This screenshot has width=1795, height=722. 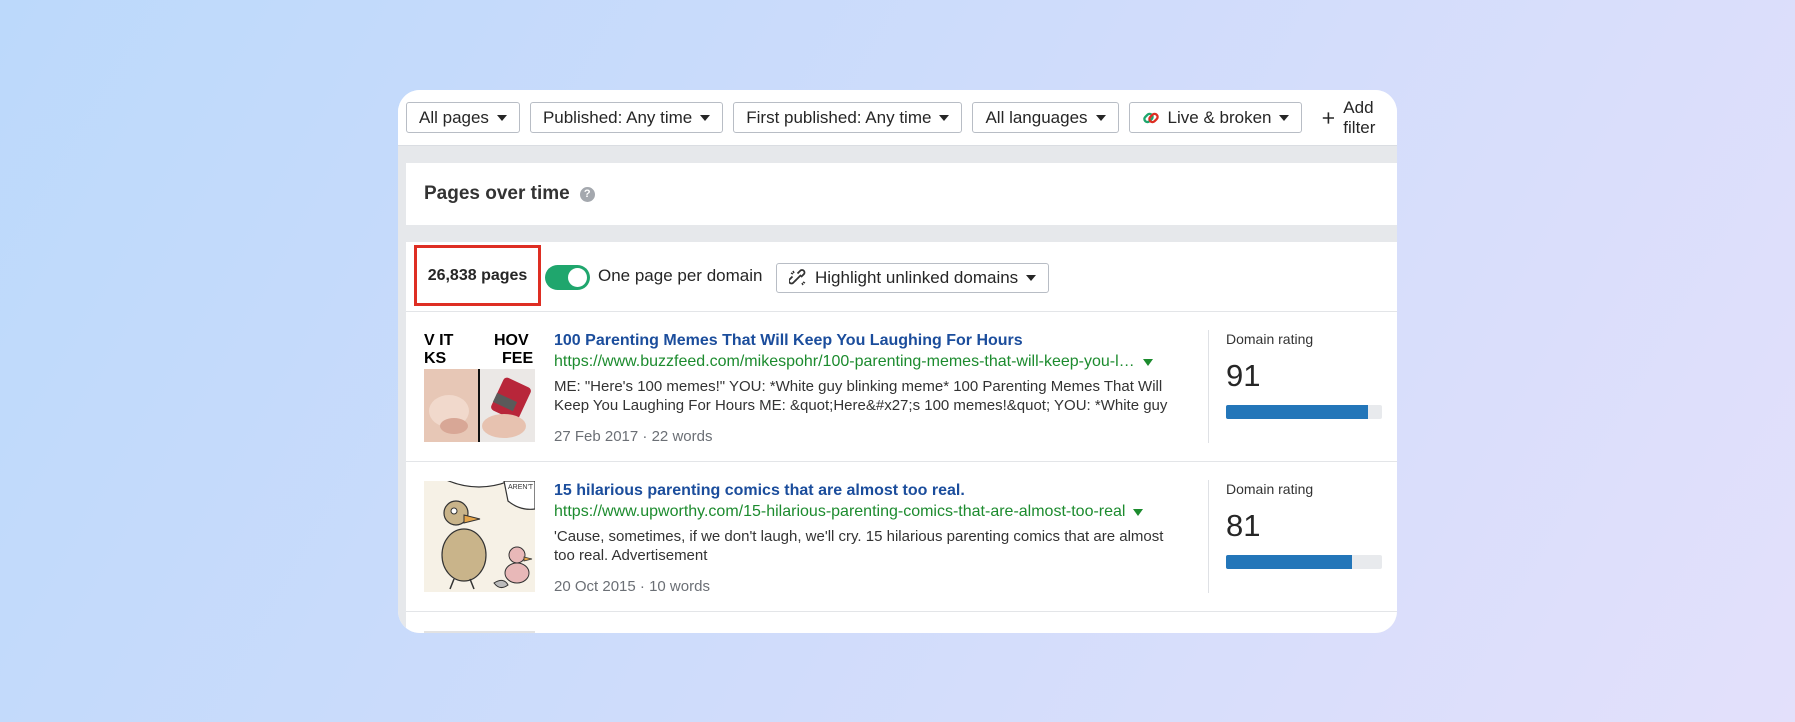 I want to click on section-title: Pages over time, so click(x=497, y=193).